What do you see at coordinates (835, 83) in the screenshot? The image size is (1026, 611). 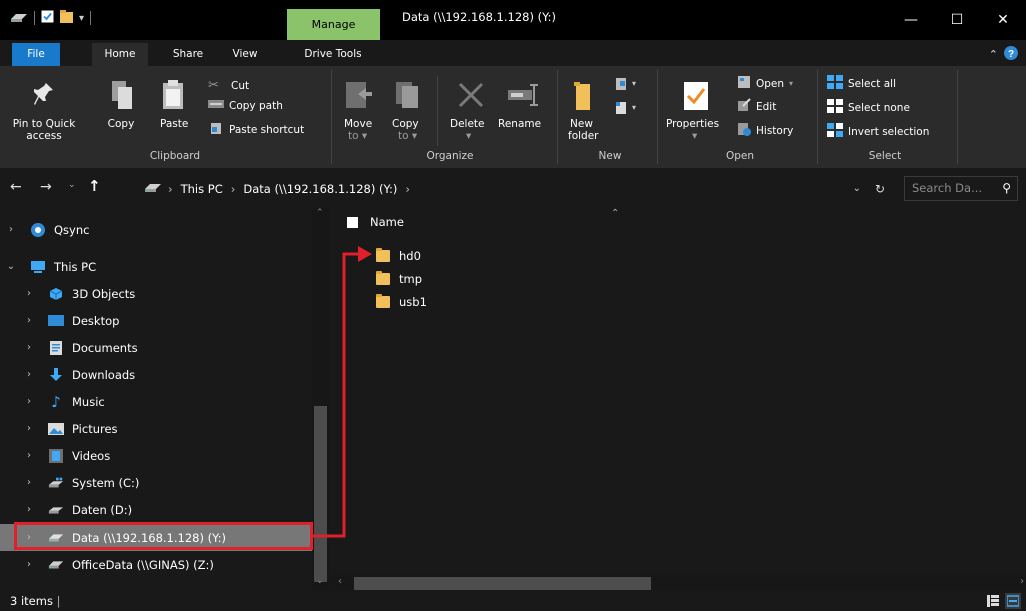 I see `select-all-icon` at bounding box center [835, 83].